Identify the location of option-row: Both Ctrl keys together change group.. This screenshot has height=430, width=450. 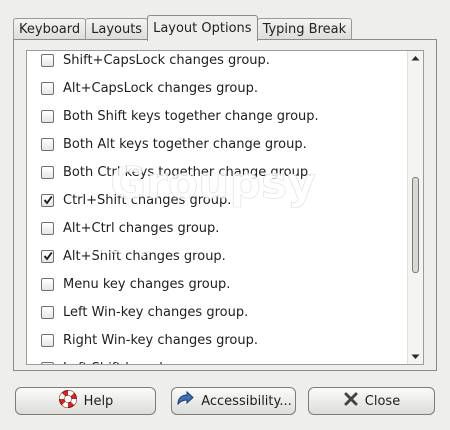
(225, 172).